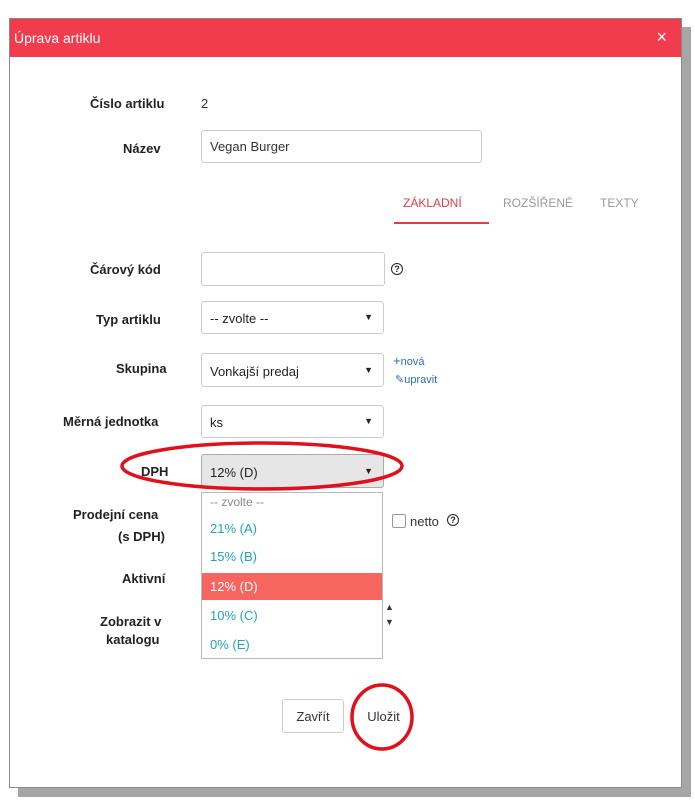 The width and height of the screenshot is (695, 801). I want to click on netto-label: netto, so click(424, 521).